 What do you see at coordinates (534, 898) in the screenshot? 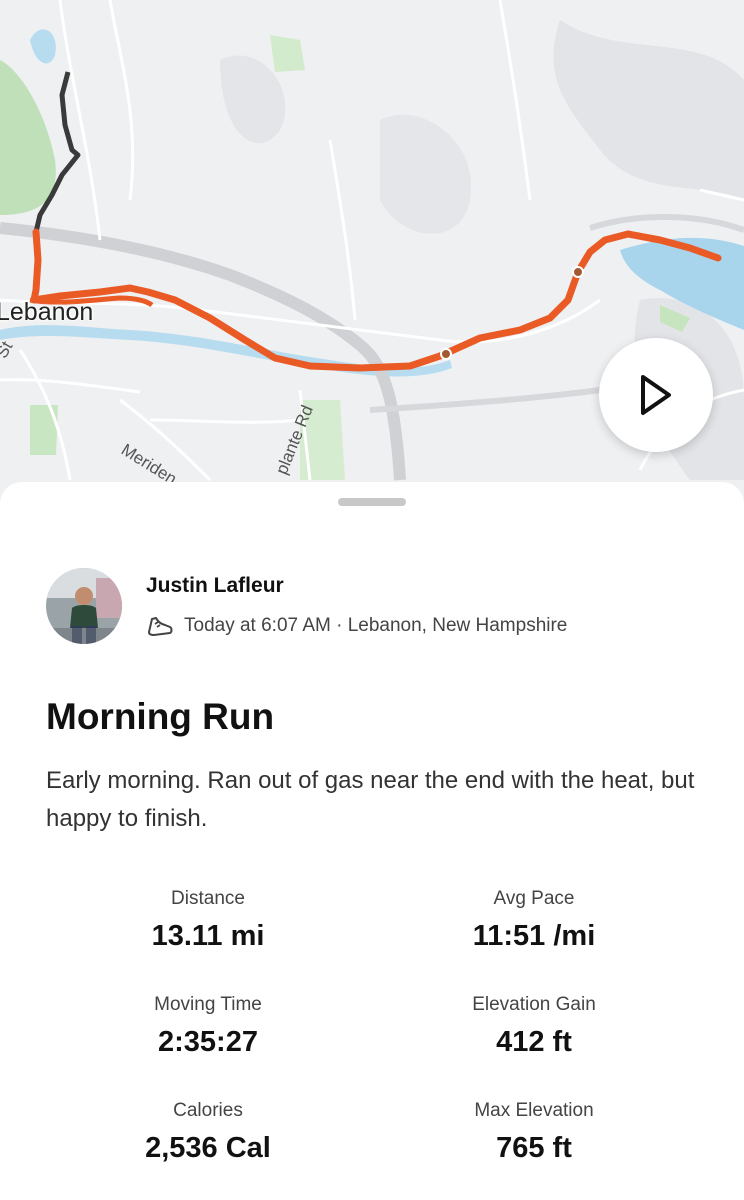
I see `stat-label: Avg Pace` at bounding box center [534, 898].